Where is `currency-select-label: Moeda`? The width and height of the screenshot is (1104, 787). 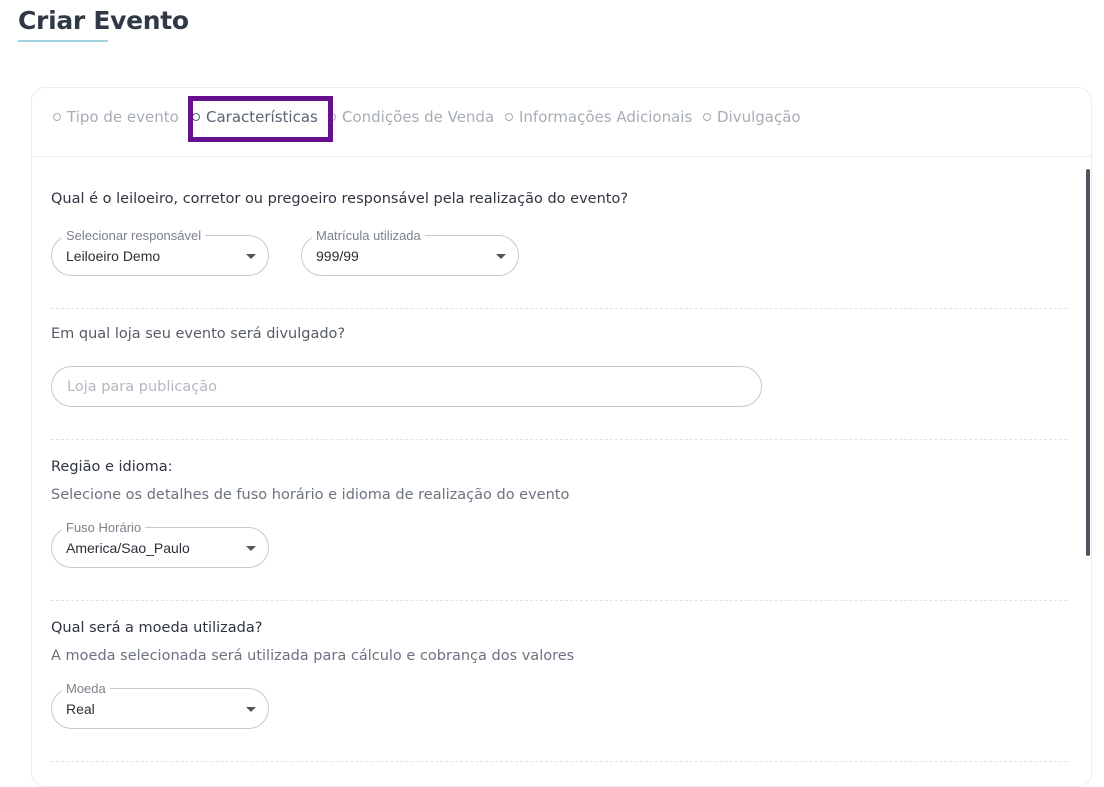 currency-select-label: Moeda is located at coordinates (86, 688).